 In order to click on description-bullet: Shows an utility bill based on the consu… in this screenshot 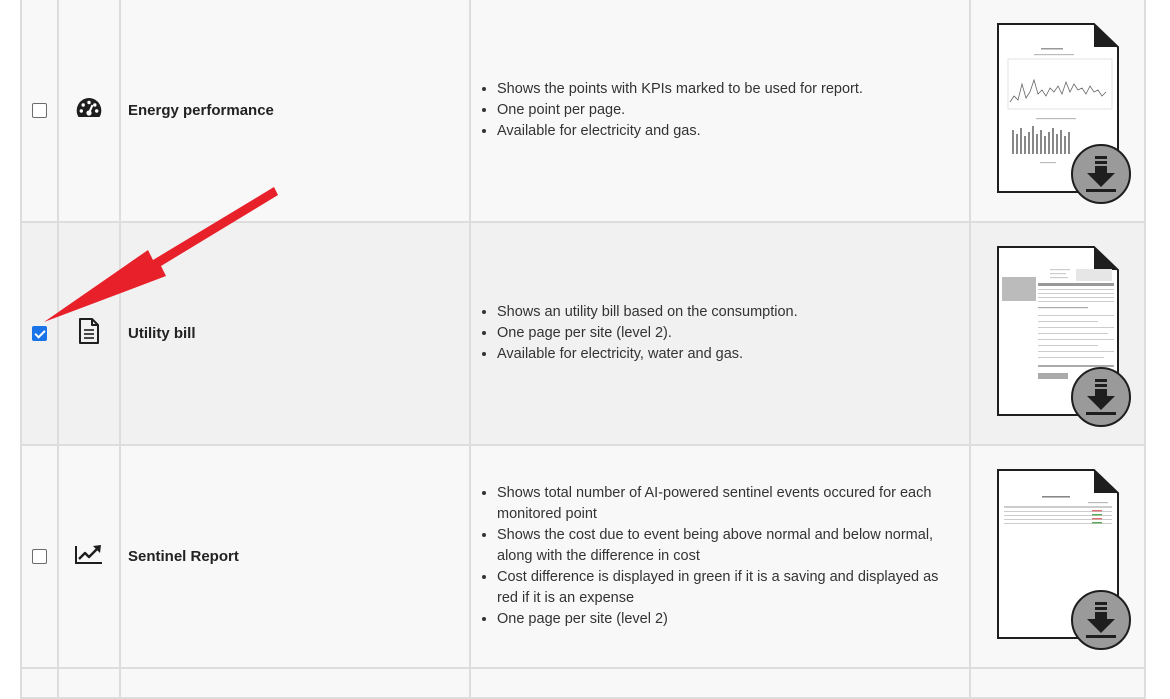, I will do `click(733, 312)`.